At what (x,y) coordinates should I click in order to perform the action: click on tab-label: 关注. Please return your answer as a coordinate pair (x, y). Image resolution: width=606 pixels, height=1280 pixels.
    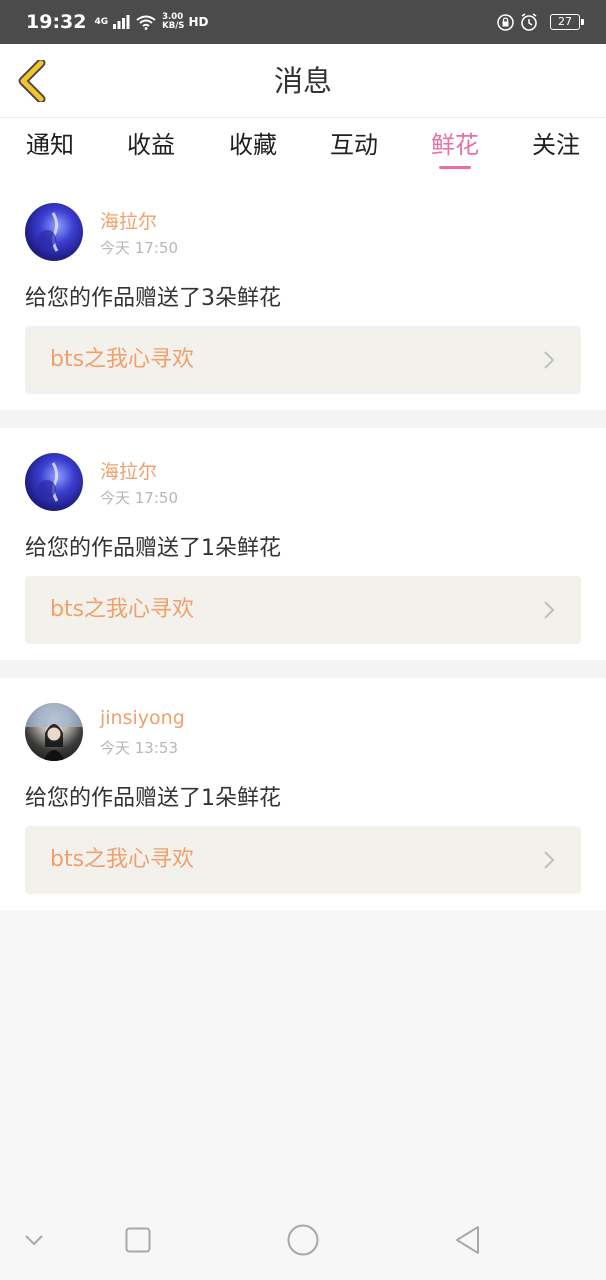
    Looking at the image, I should click on (556, 145).